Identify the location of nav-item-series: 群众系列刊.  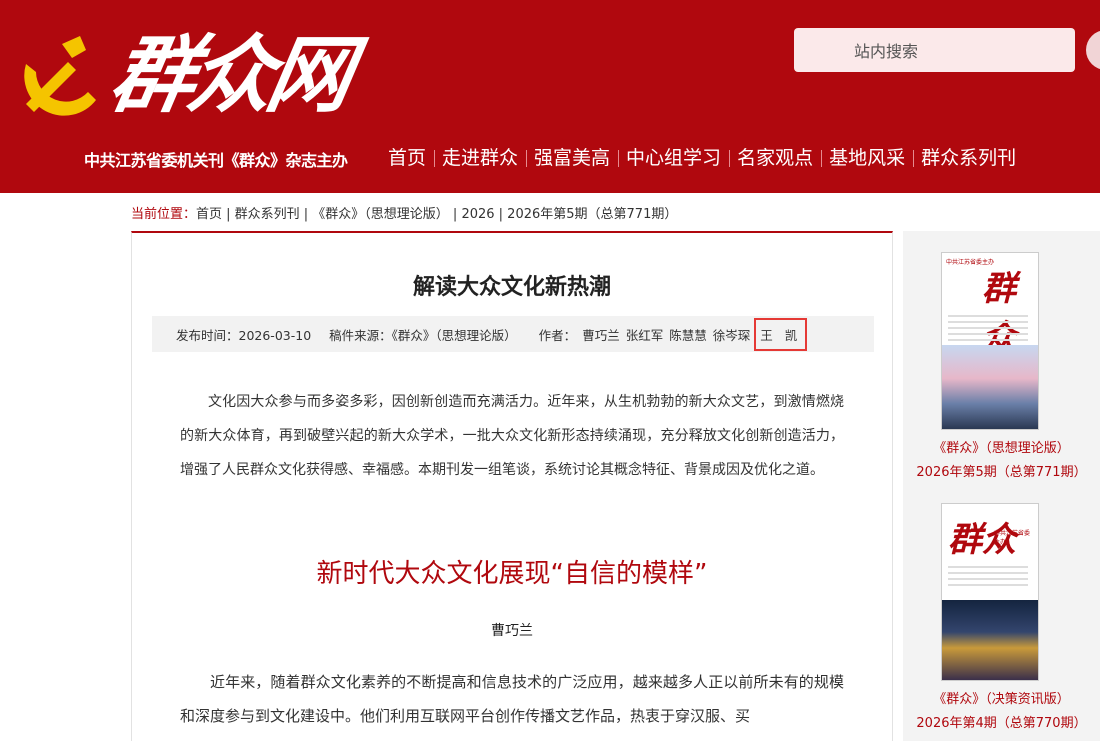
(968, 158).